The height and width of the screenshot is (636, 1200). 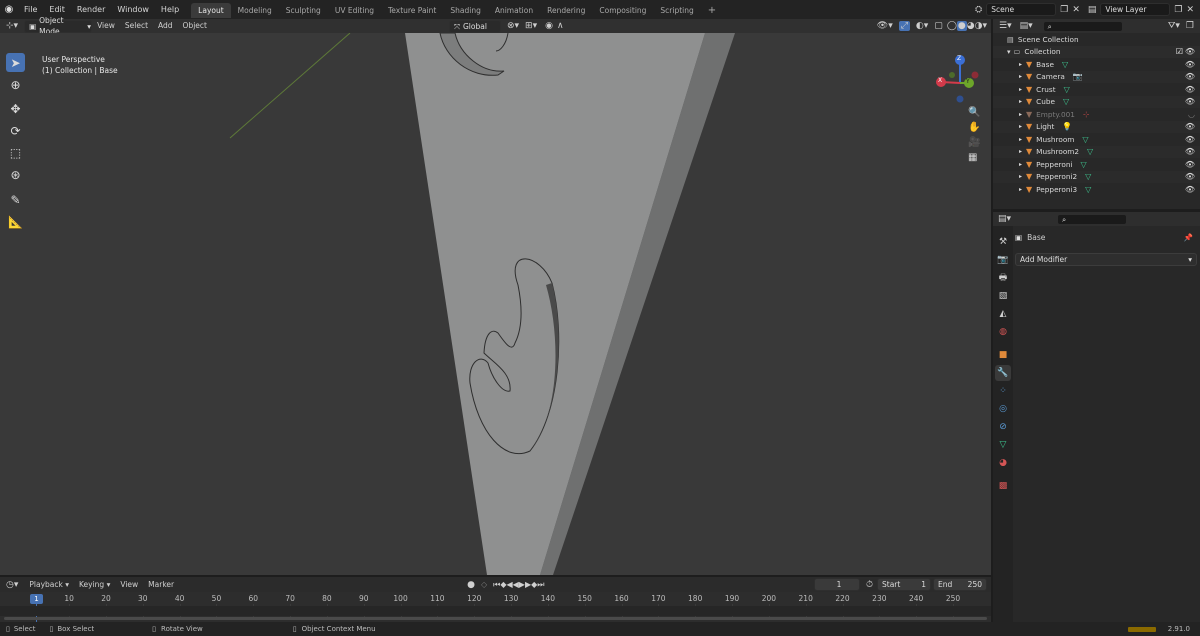 I want to click on output-props-tab: 🖶, so click(x=1003, y=278).